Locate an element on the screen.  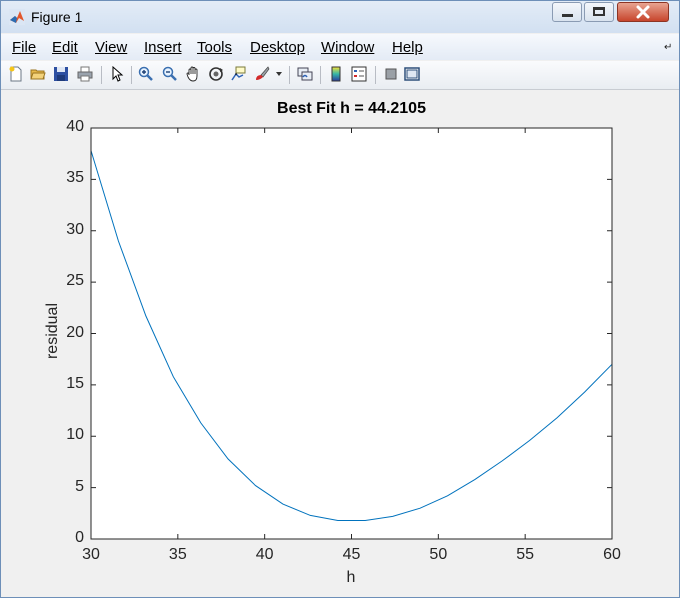
y-tick-label: 35 is located at coordinates (75, 178).